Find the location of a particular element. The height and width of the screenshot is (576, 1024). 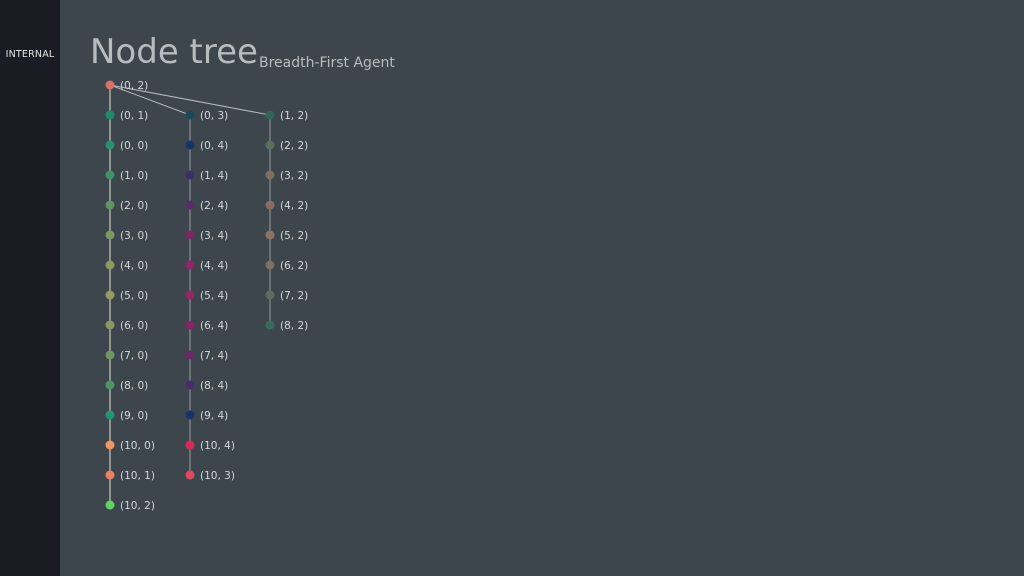

tree-node-label: (7, 4) is located at coordinates (214, 356).